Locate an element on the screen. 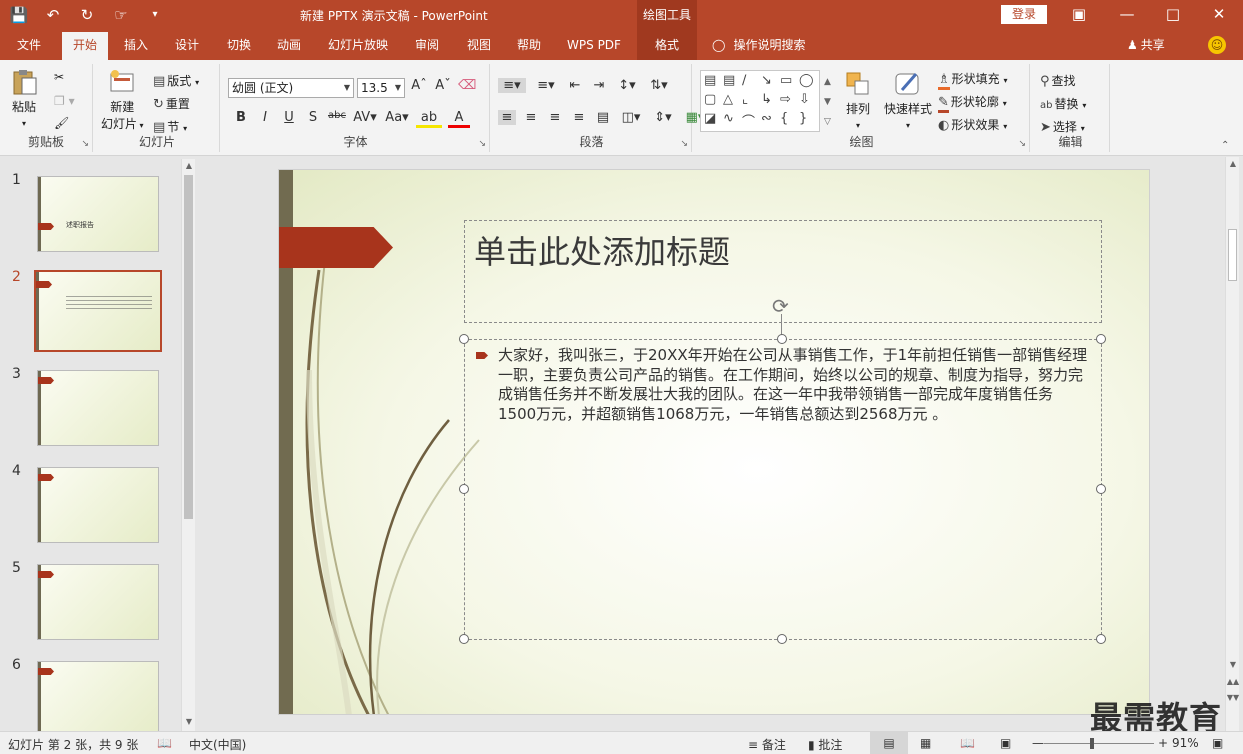 This screenshot has height=754, width=1243. shapes-scroll: ▲ ▼ ▽ is located at coordinates (827, 102).